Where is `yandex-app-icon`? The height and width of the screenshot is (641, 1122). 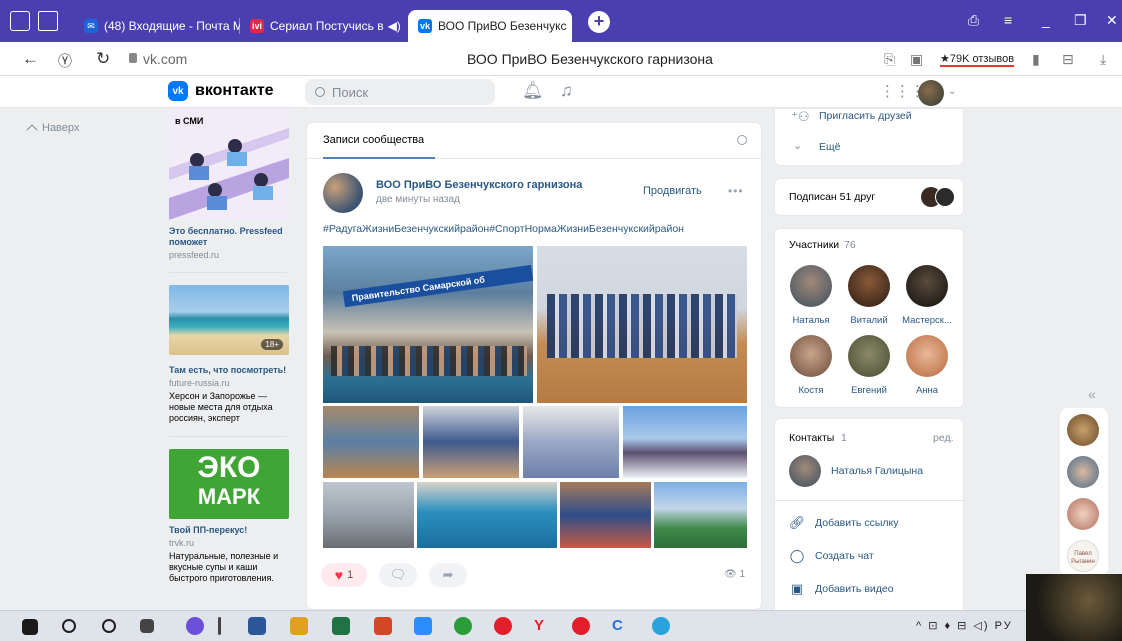 yandex-app-icon is located at coordinates (581, 626).